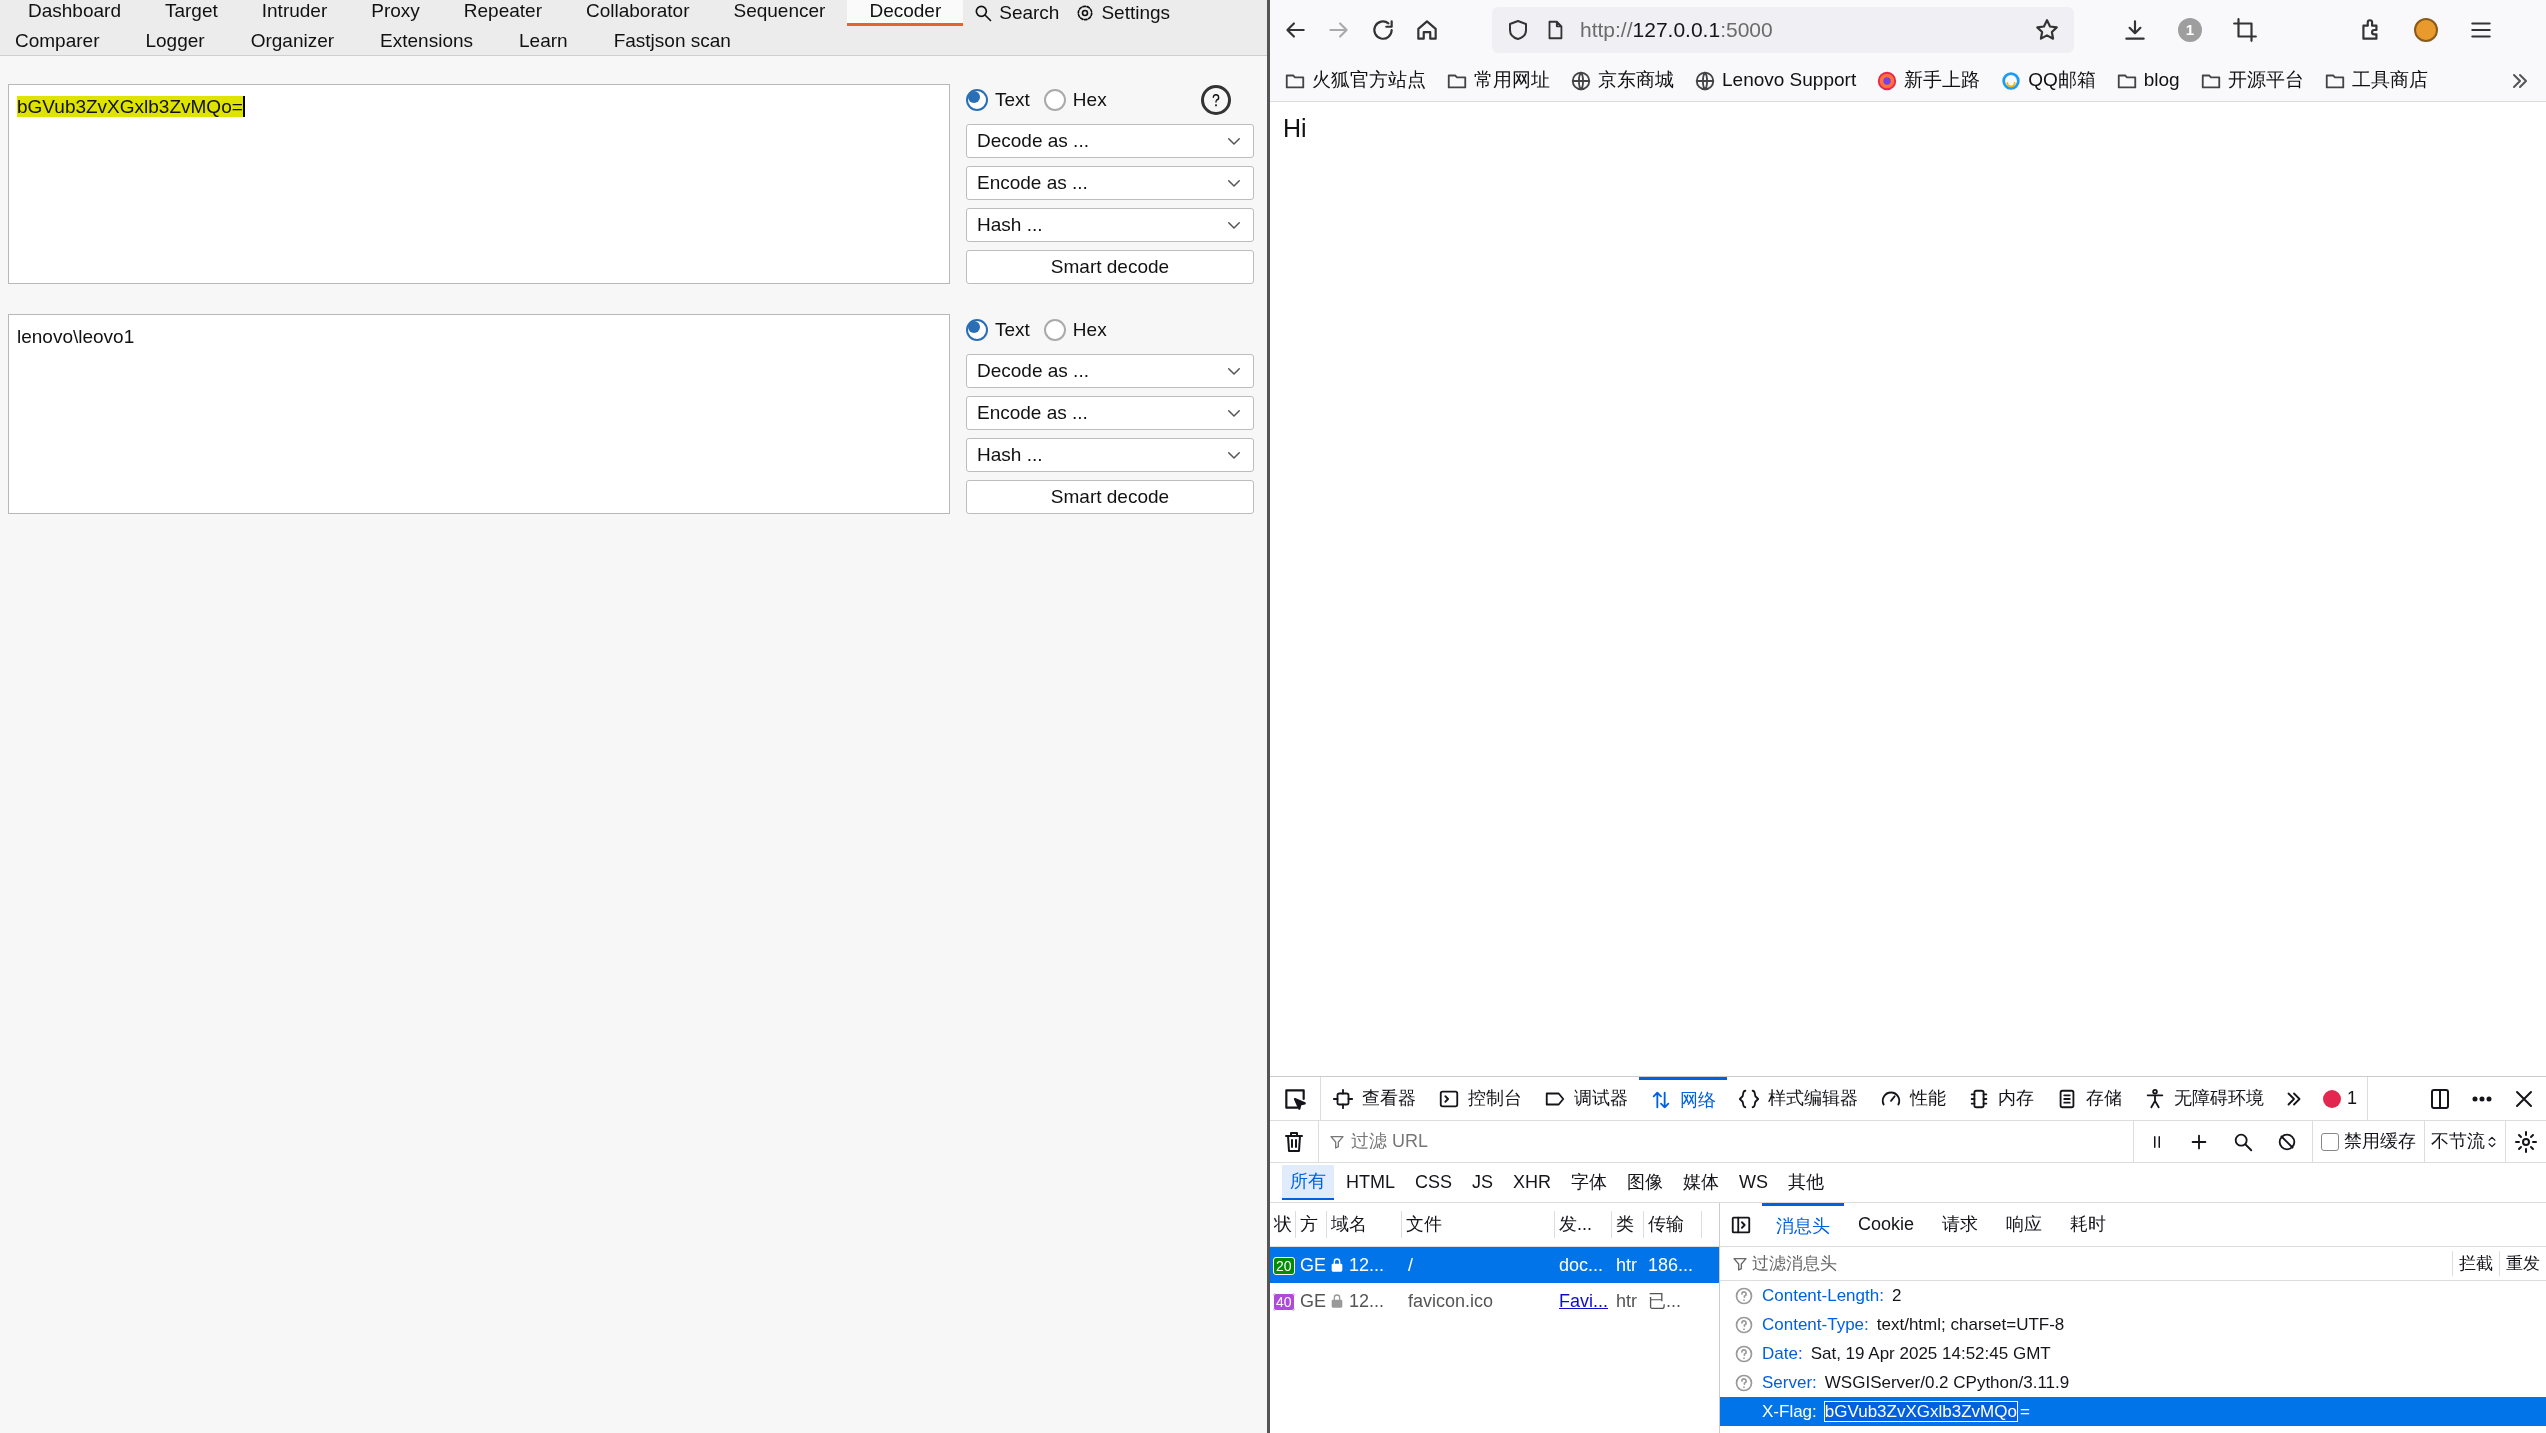 The height and width of the screenshot is (1433, 2546). Describe the element at coordinates (2088, 1224) in the screenshot. I see `detail-tab: 耗时` at that location.